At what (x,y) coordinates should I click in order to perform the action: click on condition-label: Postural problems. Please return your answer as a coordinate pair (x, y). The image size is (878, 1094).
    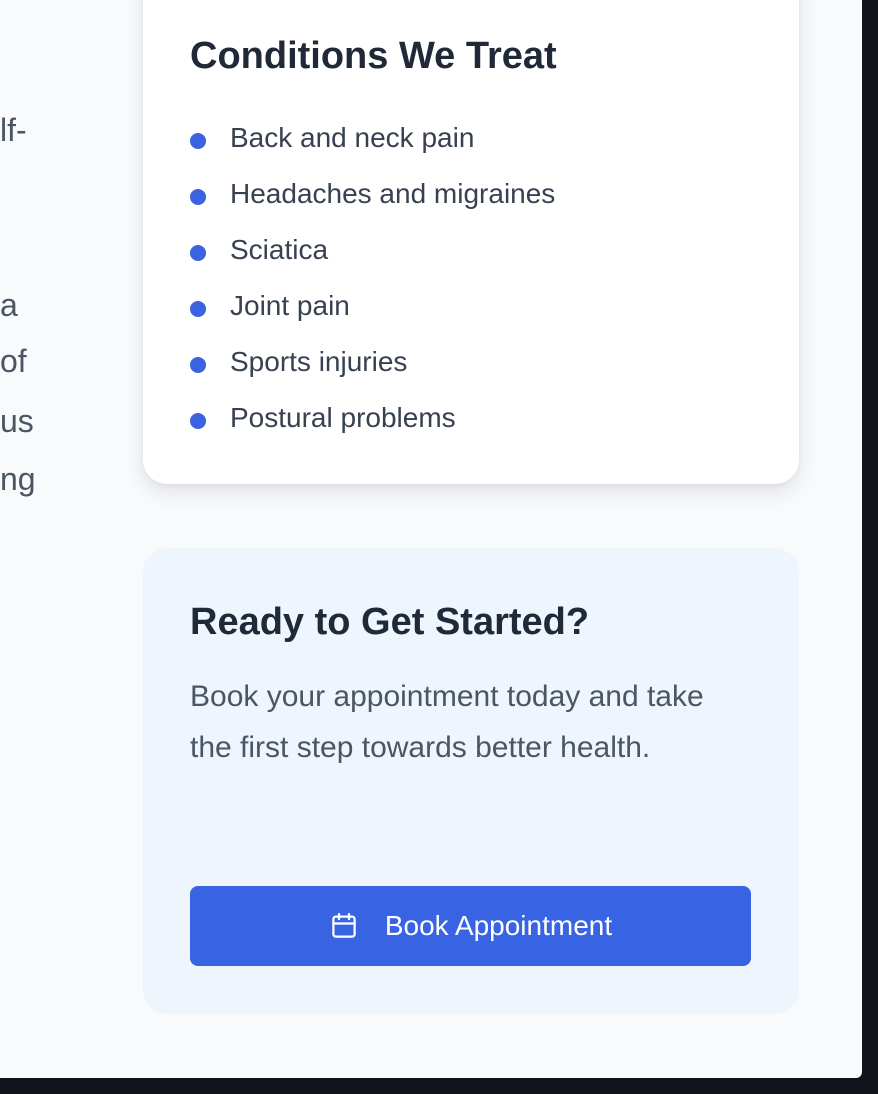
    Looking at the image, I should click on (343, 417).